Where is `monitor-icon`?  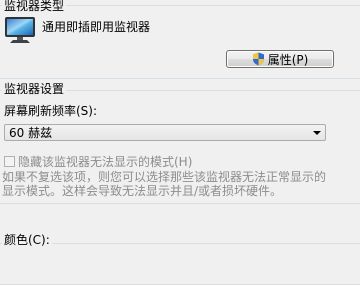
monitor-icon is located at coordinates (20, 30).